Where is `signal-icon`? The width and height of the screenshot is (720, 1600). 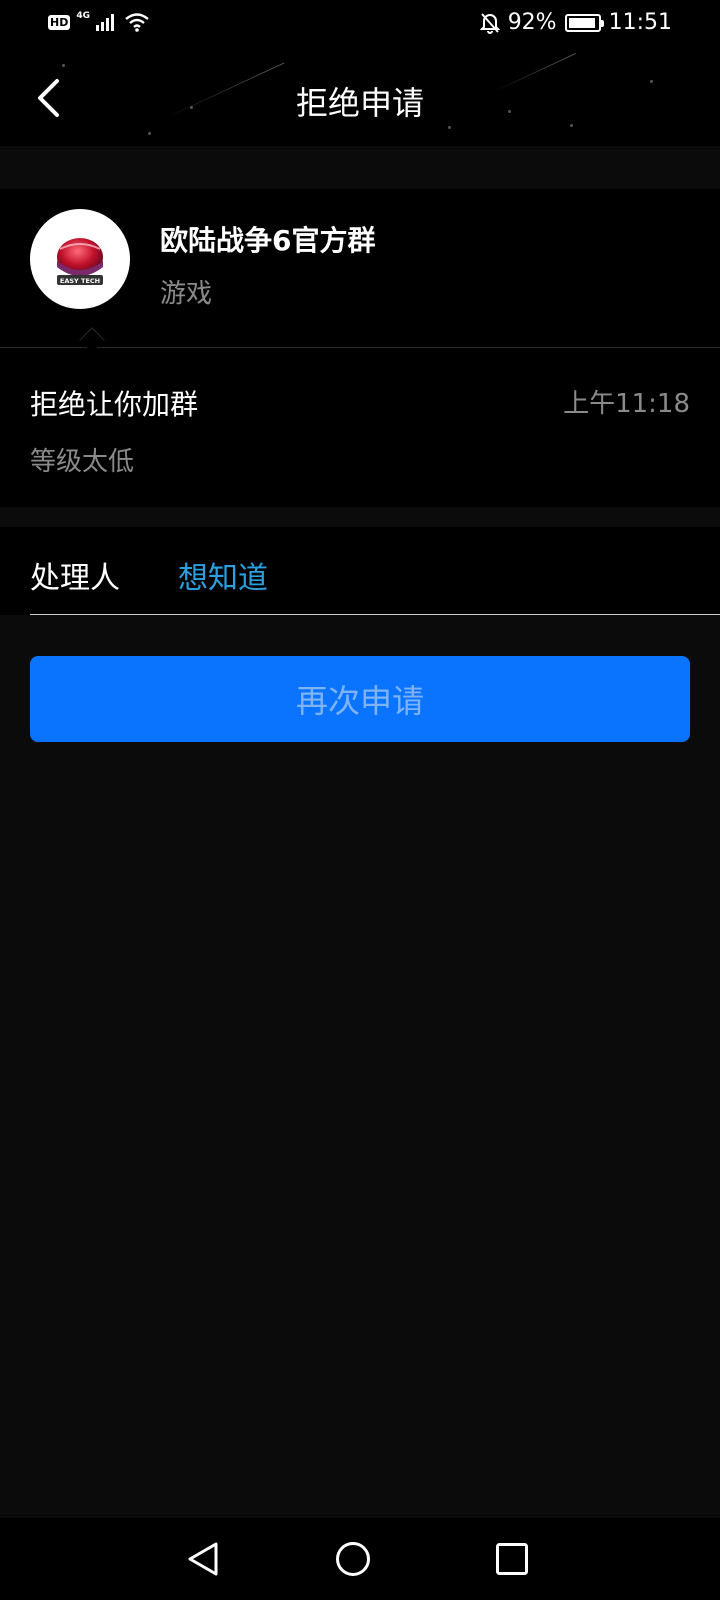 signal-icon is located at coordinates (105, 22).